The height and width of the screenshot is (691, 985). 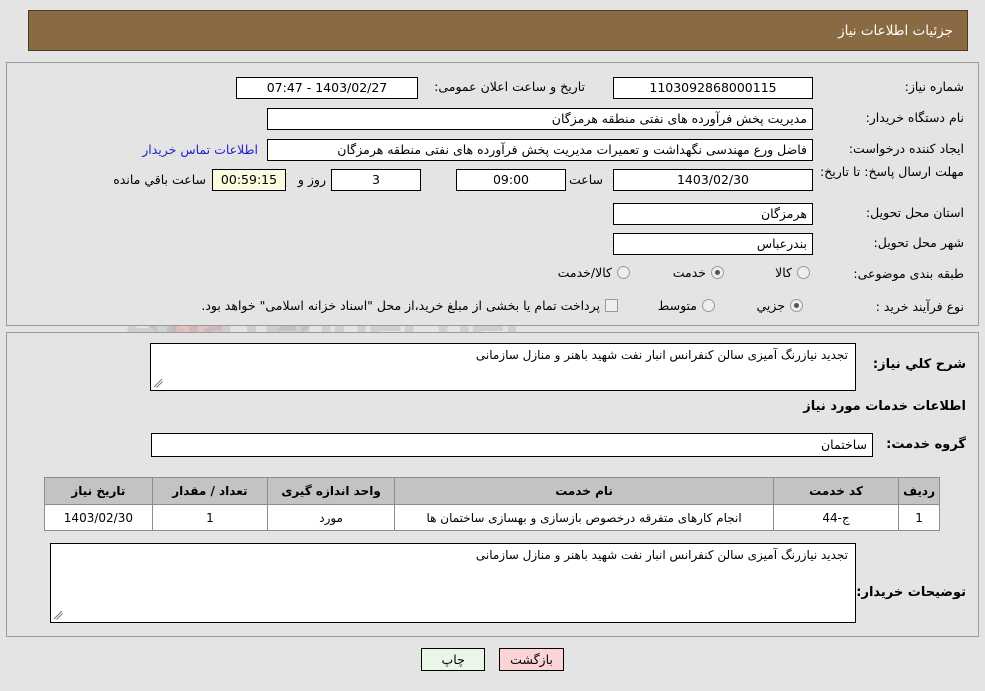 I want to click on col-name: نام خدمت, so click(x=584, y=491).